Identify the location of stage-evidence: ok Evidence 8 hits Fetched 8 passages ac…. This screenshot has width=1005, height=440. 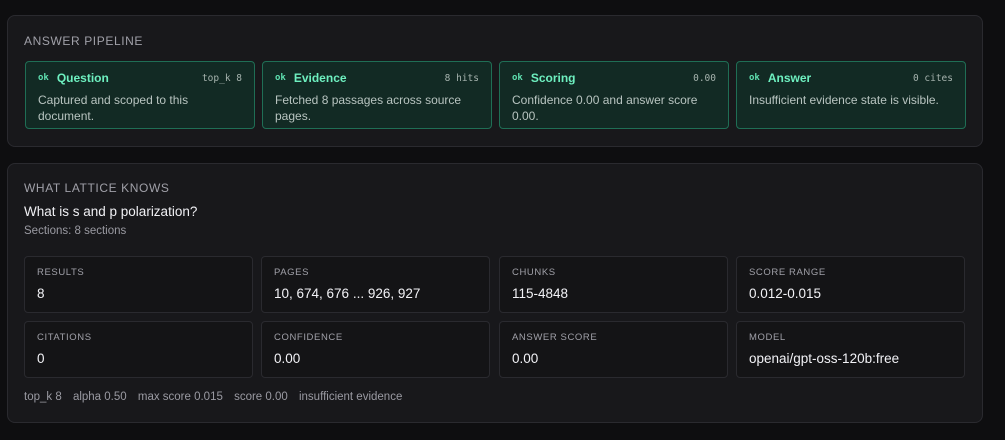
(377, 95).